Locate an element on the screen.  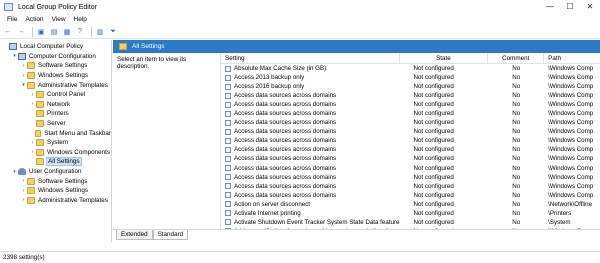
column-header-setting: Setting is located at coordinates (310, 58).